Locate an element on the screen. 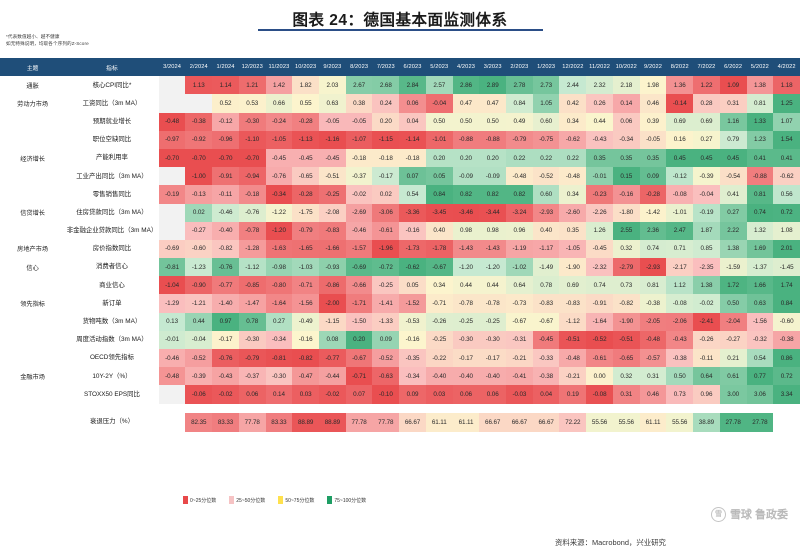  row-indicator-label: 新订单 is located at coordinates (112, 303).